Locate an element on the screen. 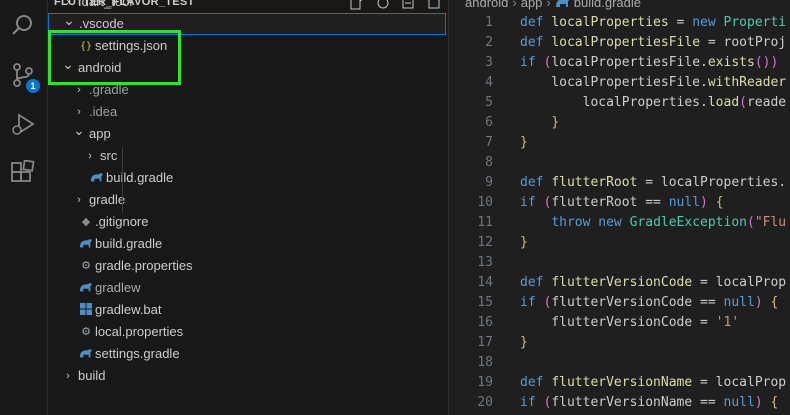 This screenshot has width=790, height=415. line-number: 1 is located at coordinates (489, 22).